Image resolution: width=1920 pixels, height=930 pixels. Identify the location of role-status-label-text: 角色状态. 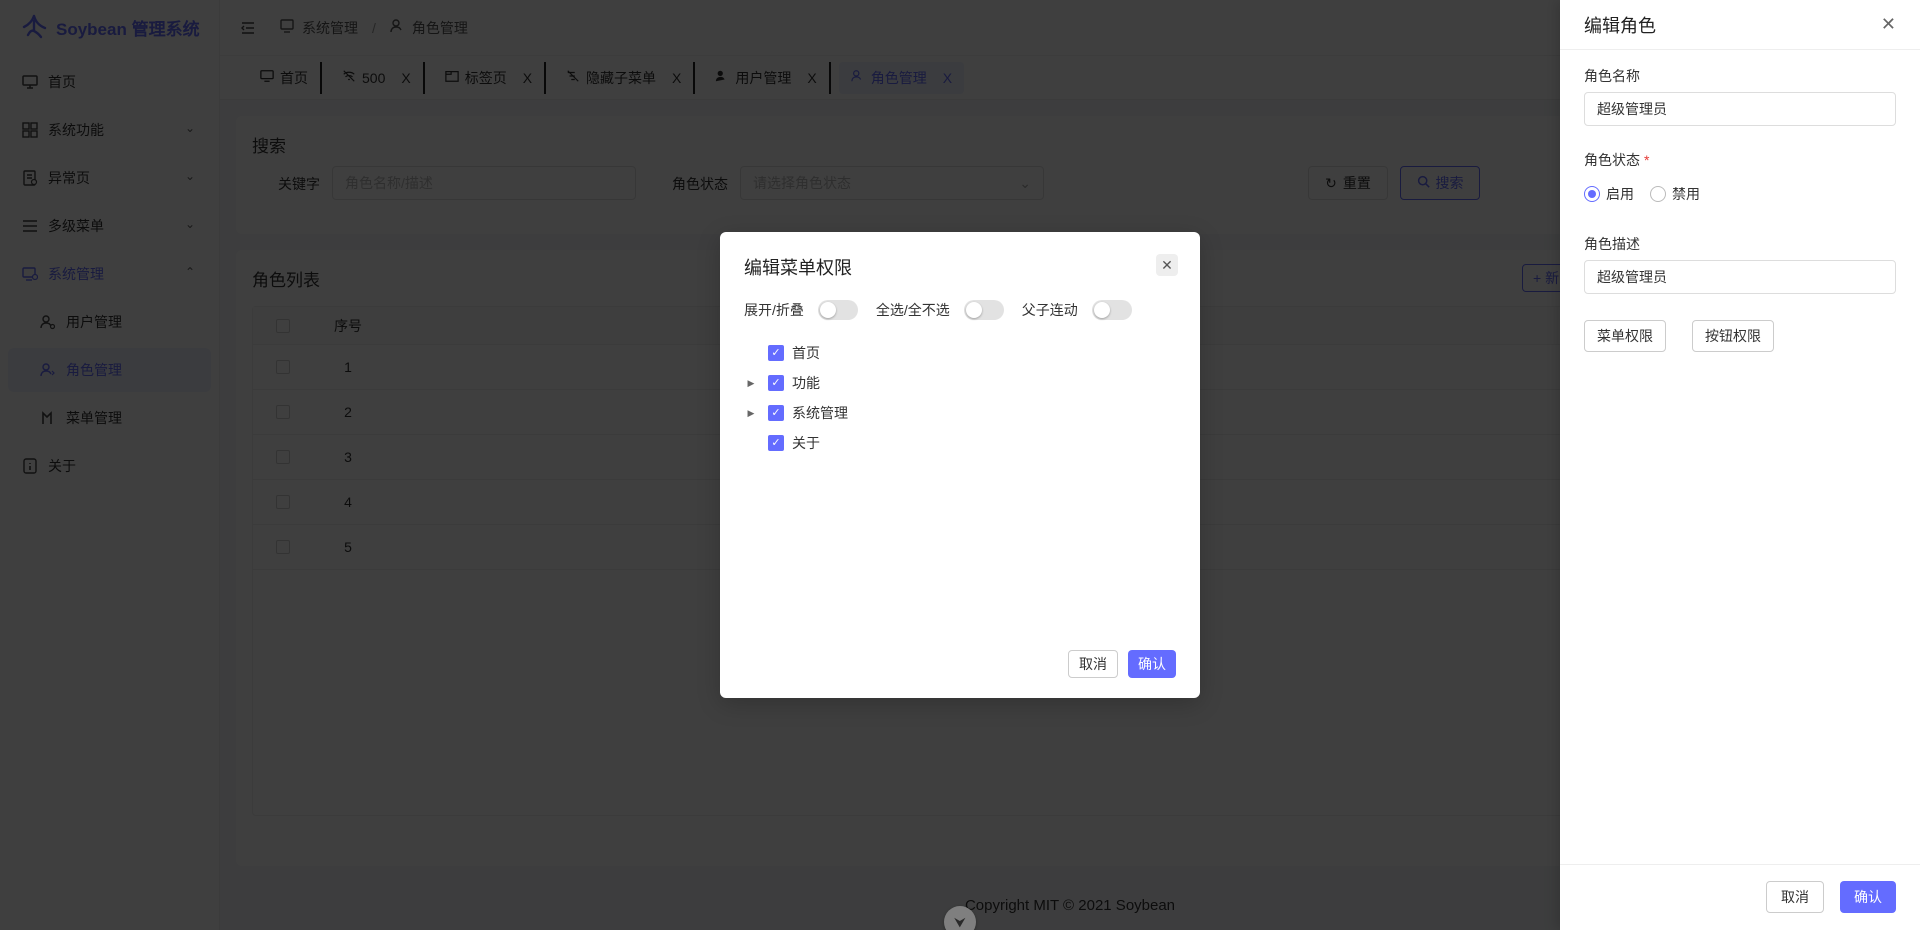
(1612, 160).